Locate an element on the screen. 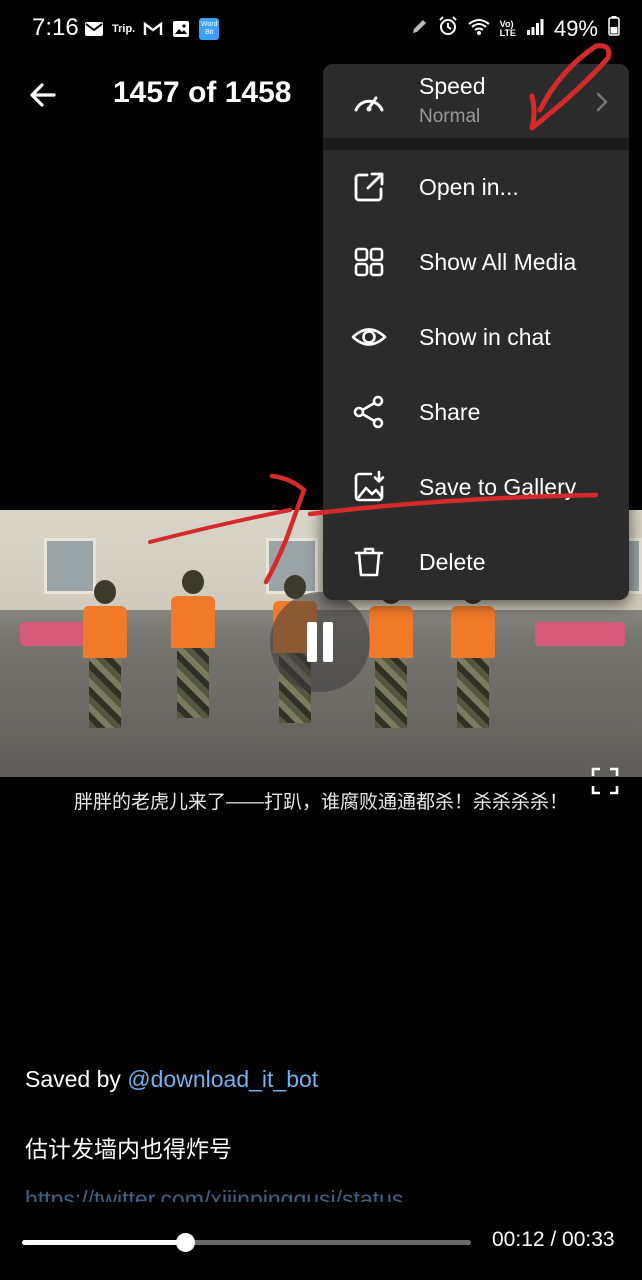  battery-icon is located at coordinates (614, 29).